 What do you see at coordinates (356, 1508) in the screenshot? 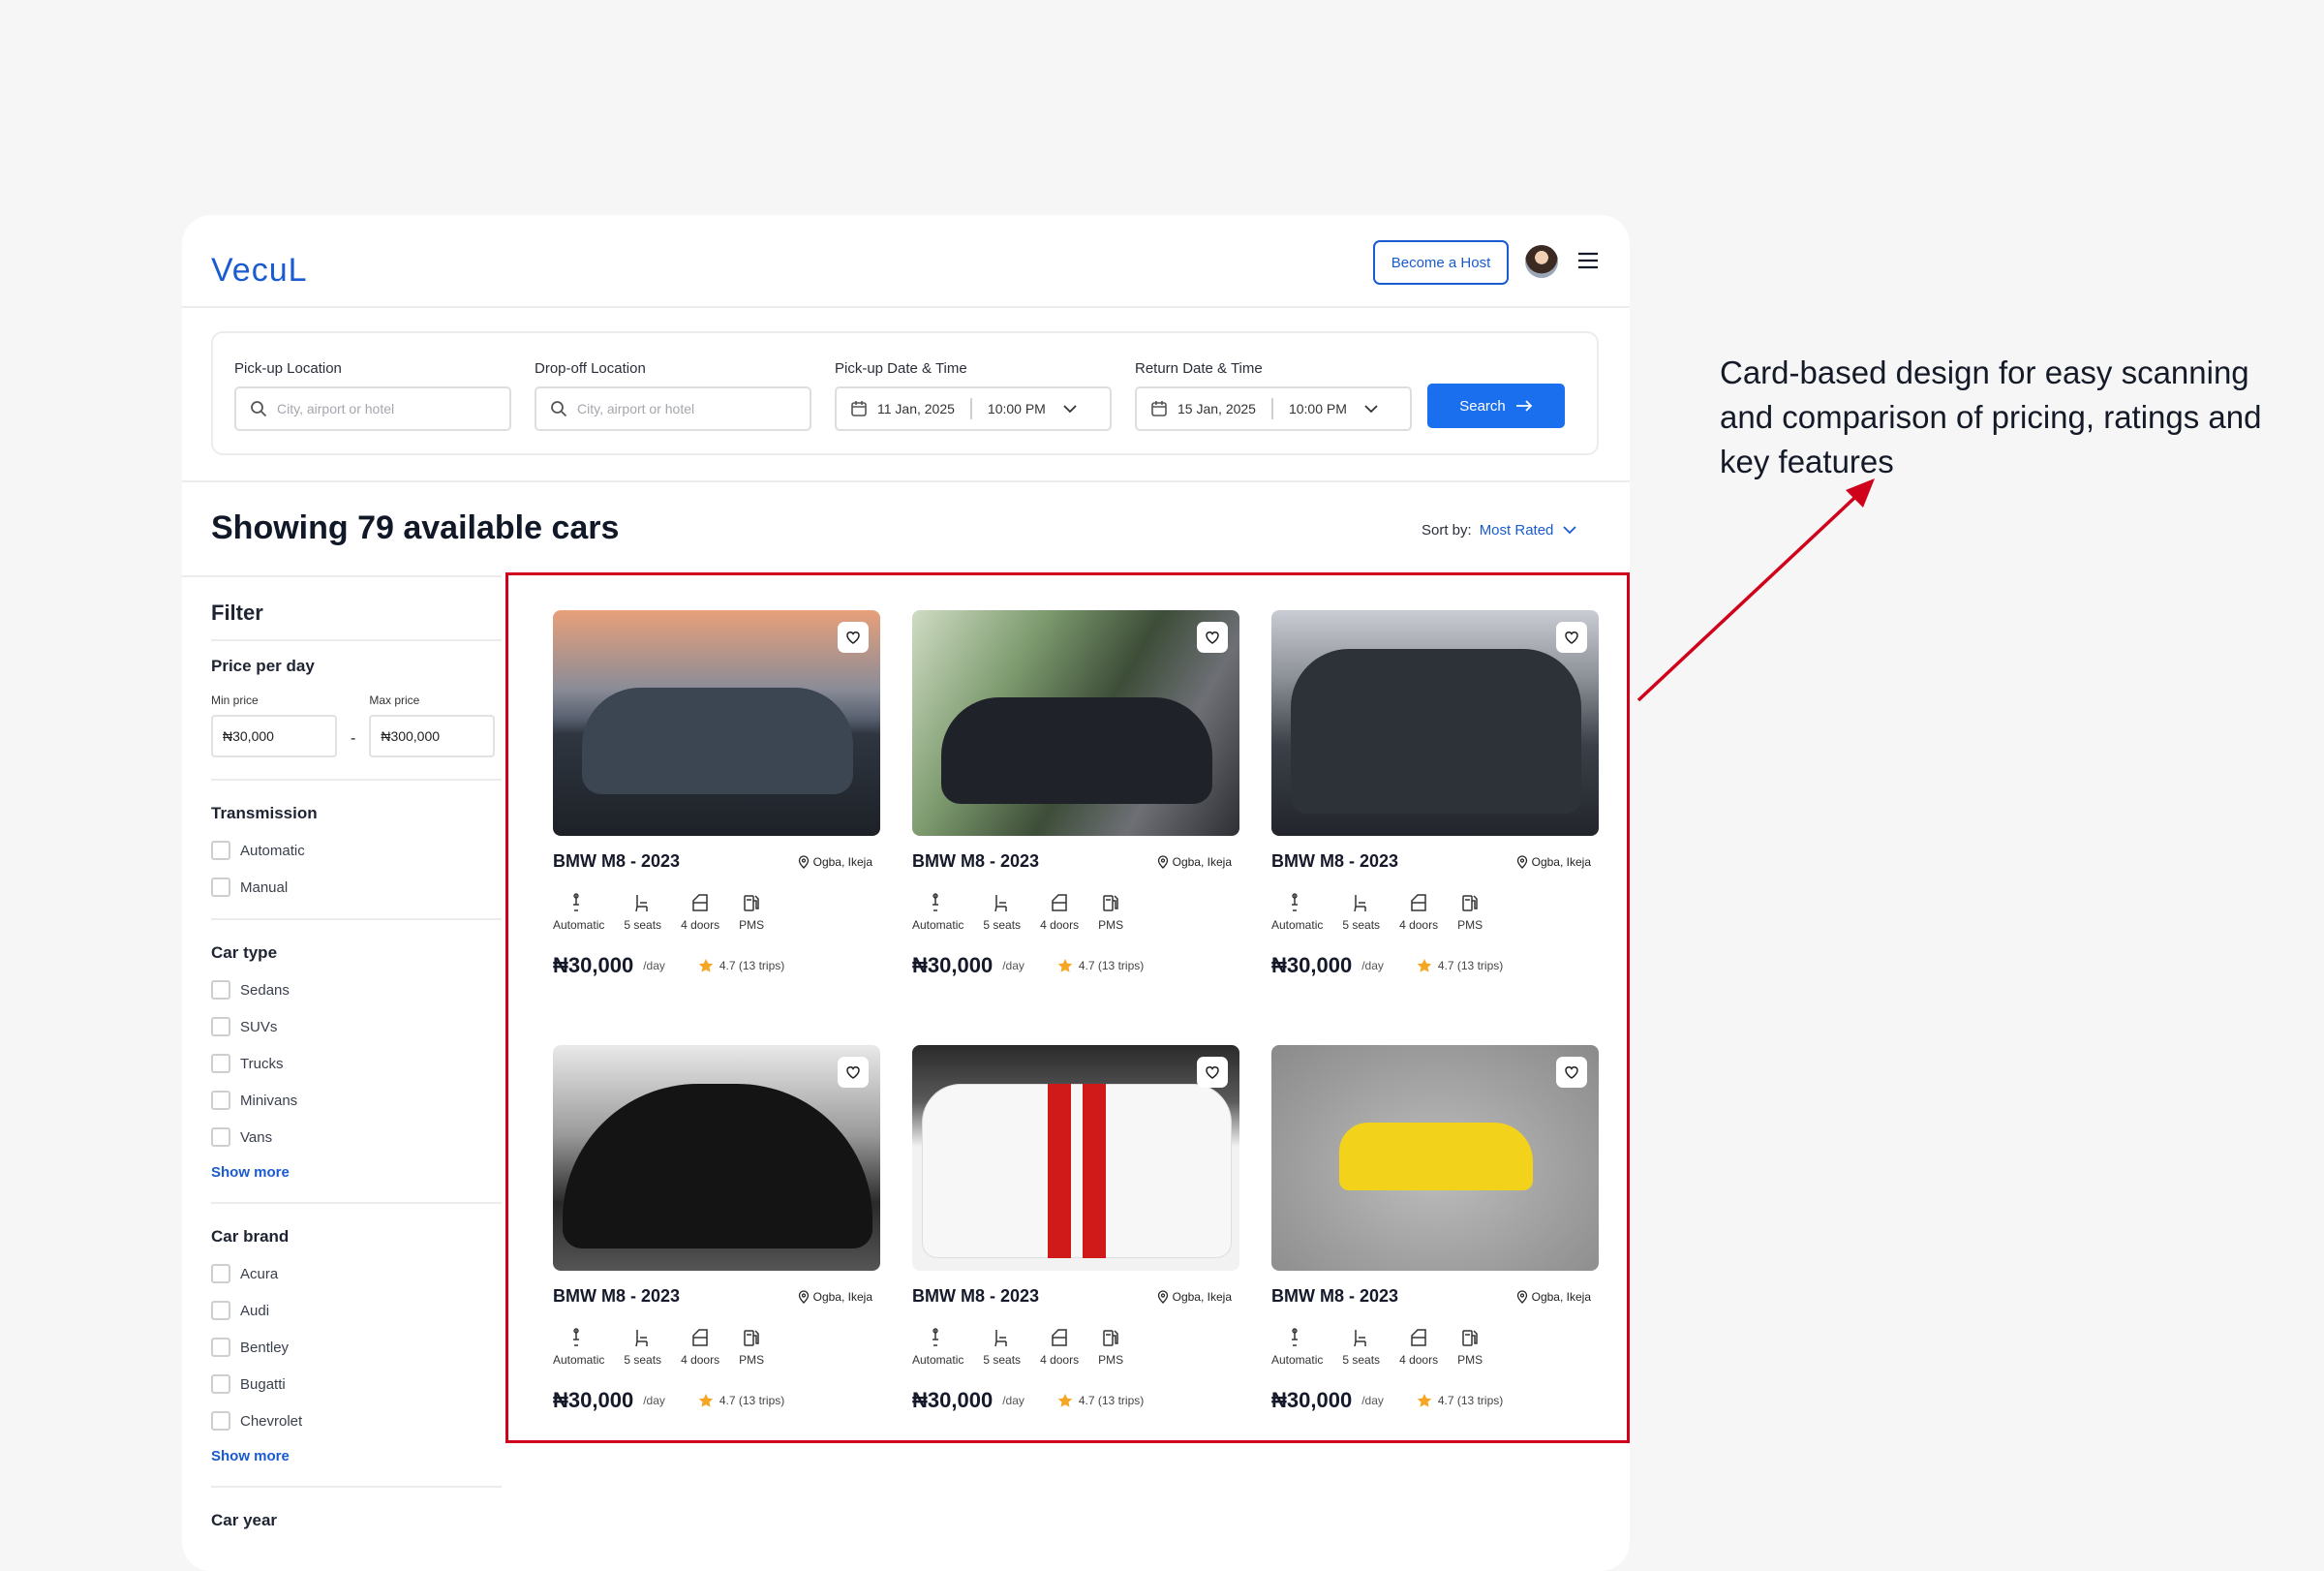
I see `car-year-filter: Car year` at bounding box center [356, 1508].